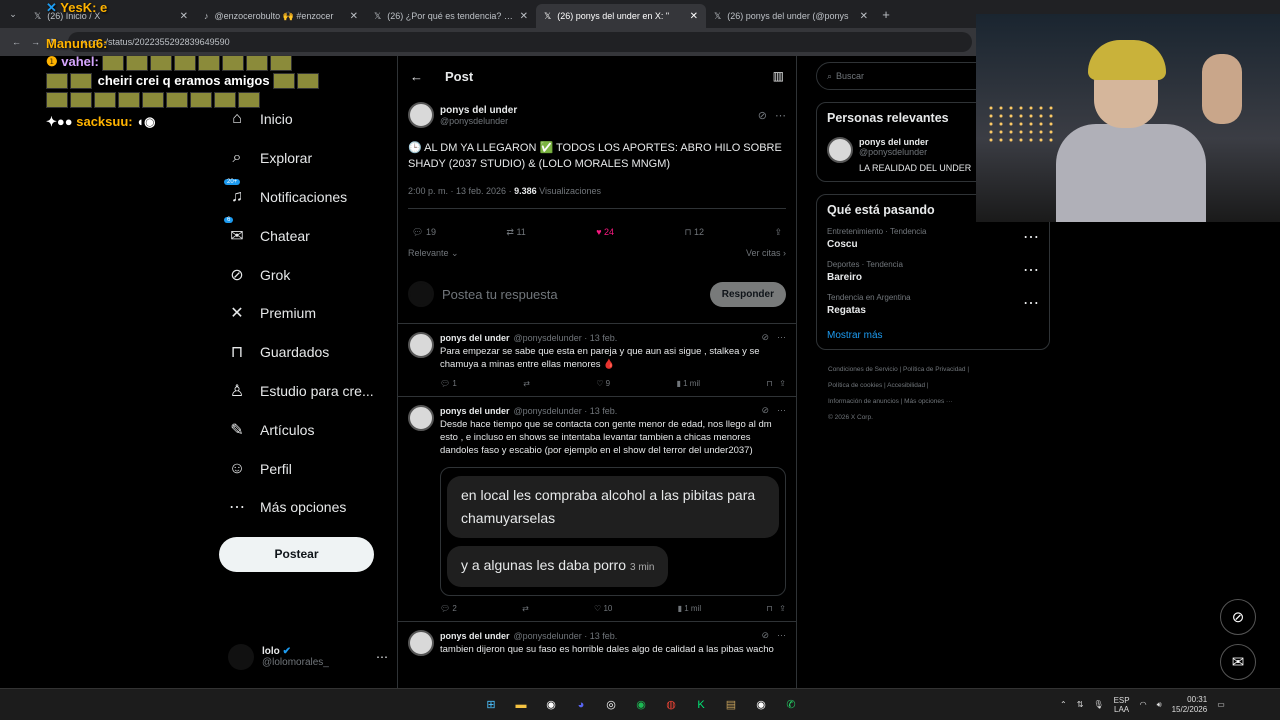 Image resolution: width=1280 pixels, height=720 pixels. Describe the element at coordinates (1063, 704) in the screenshot. I see `chevron-up-icon: ⌃` at that location.